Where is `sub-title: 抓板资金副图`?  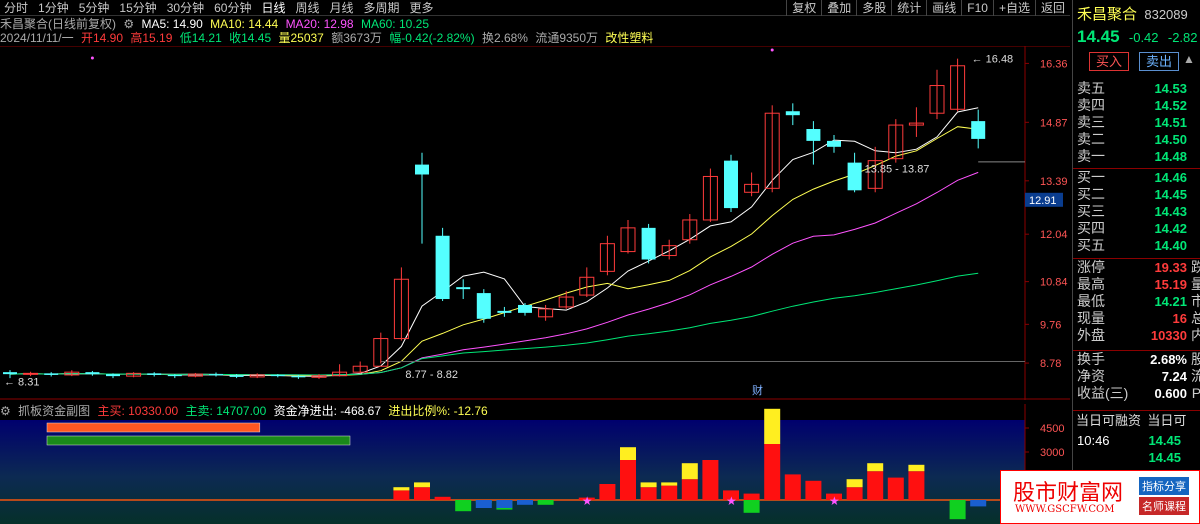
sub-title: 抓板资金副图 is located at coordinates (54, 411).